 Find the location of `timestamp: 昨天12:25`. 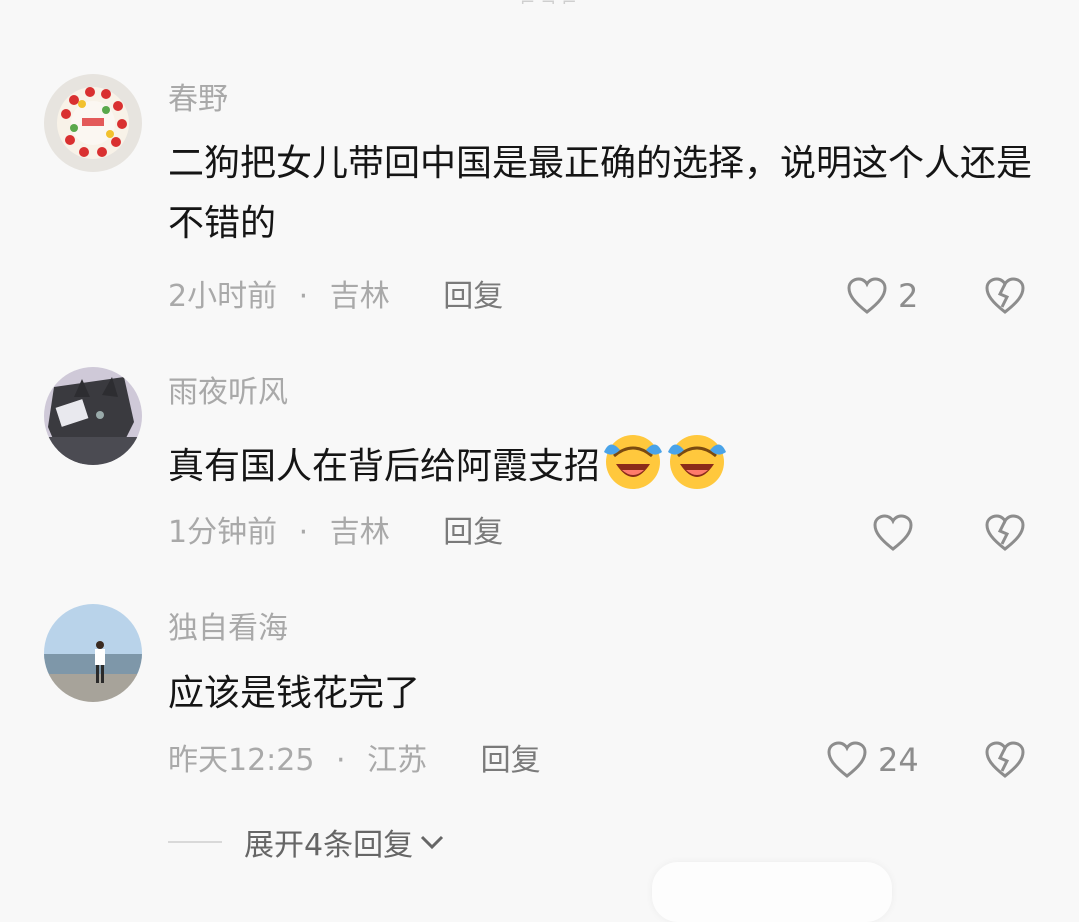

timestamp: 昨天12:25 is located at coordinates (241, 760).